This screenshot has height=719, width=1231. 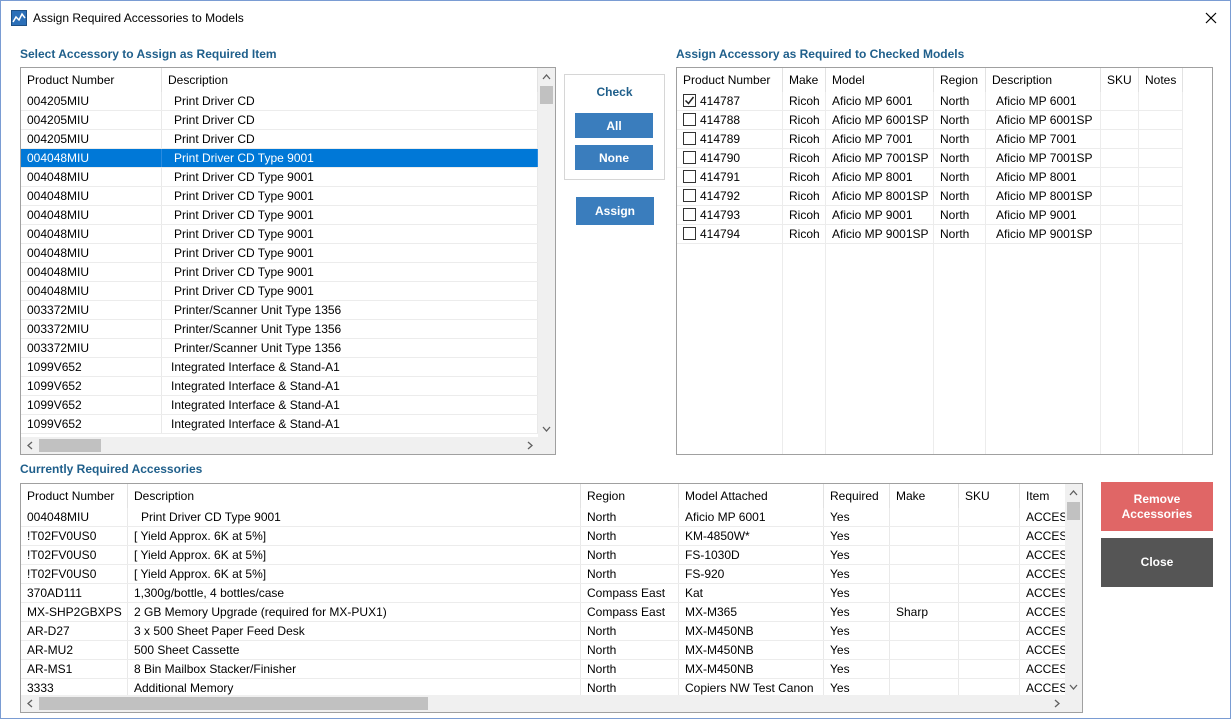 I want to click on model-cell: Aficio MP 7001SP, so click(x=1043, y=158).